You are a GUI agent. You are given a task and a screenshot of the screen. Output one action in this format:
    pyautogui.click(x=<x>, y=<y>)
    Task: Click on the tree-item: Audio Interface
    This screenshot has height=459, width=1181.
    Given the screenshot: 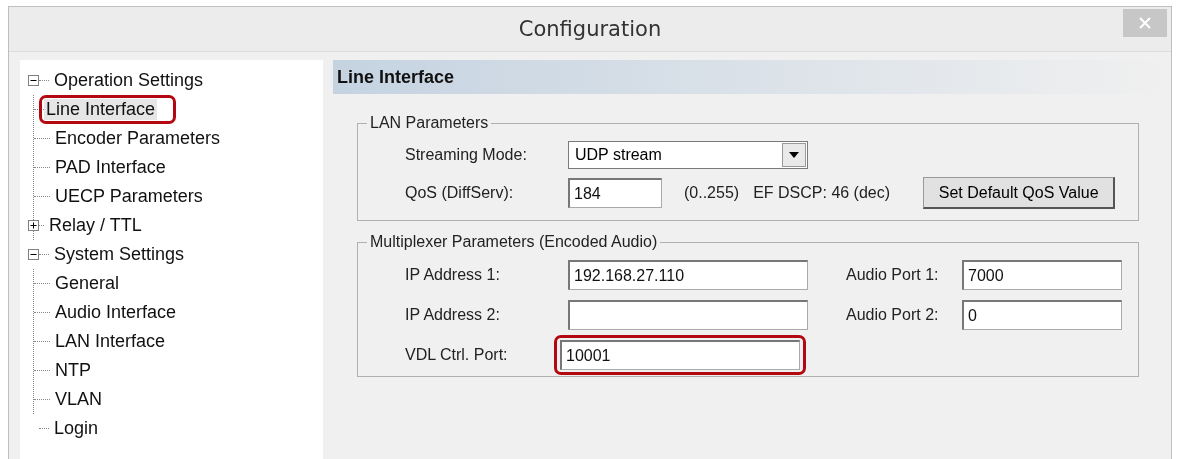 What is the action you would take?
    pyautogui.click(x=116, y=312)
    